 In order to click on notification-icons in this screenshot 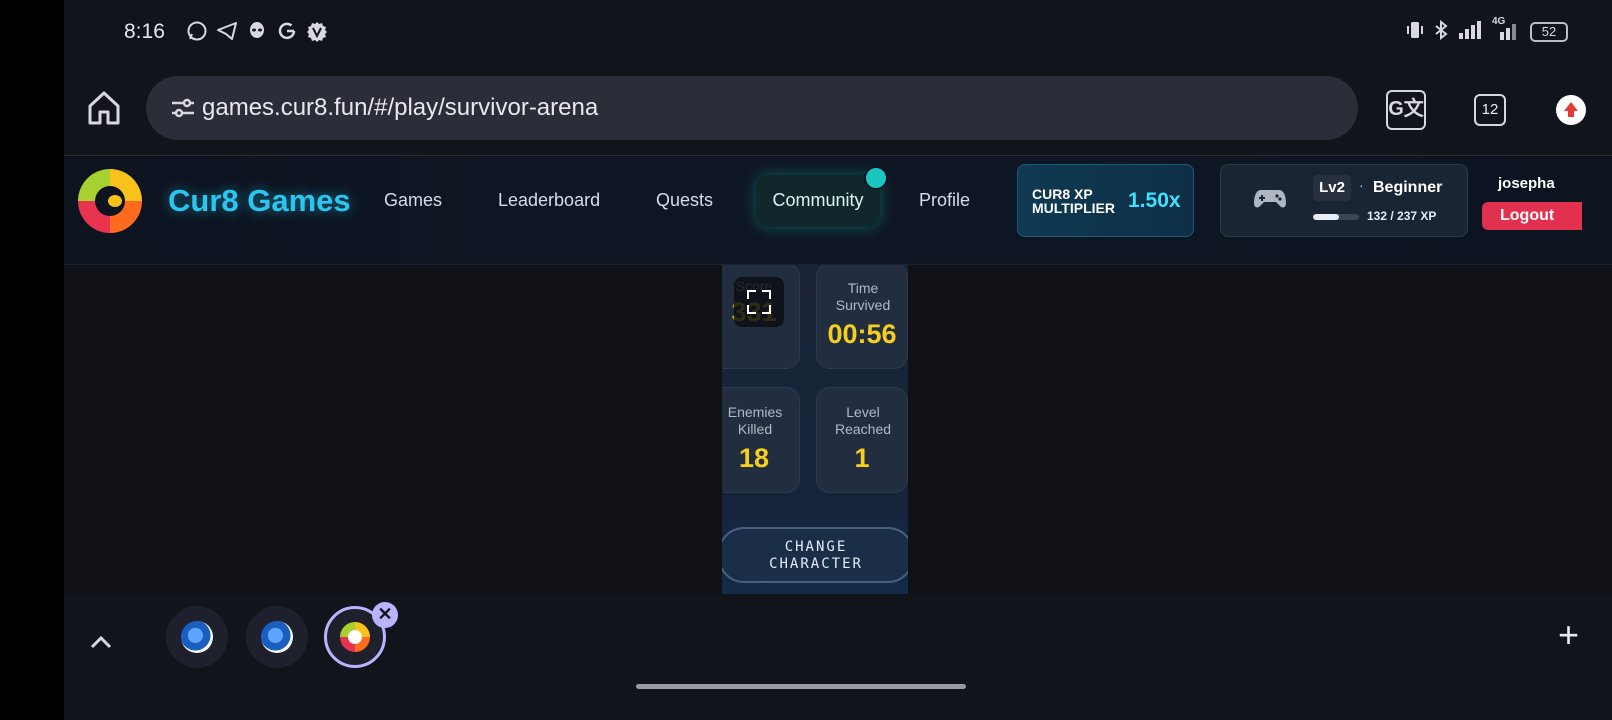, I will do `click(257, 31)`.